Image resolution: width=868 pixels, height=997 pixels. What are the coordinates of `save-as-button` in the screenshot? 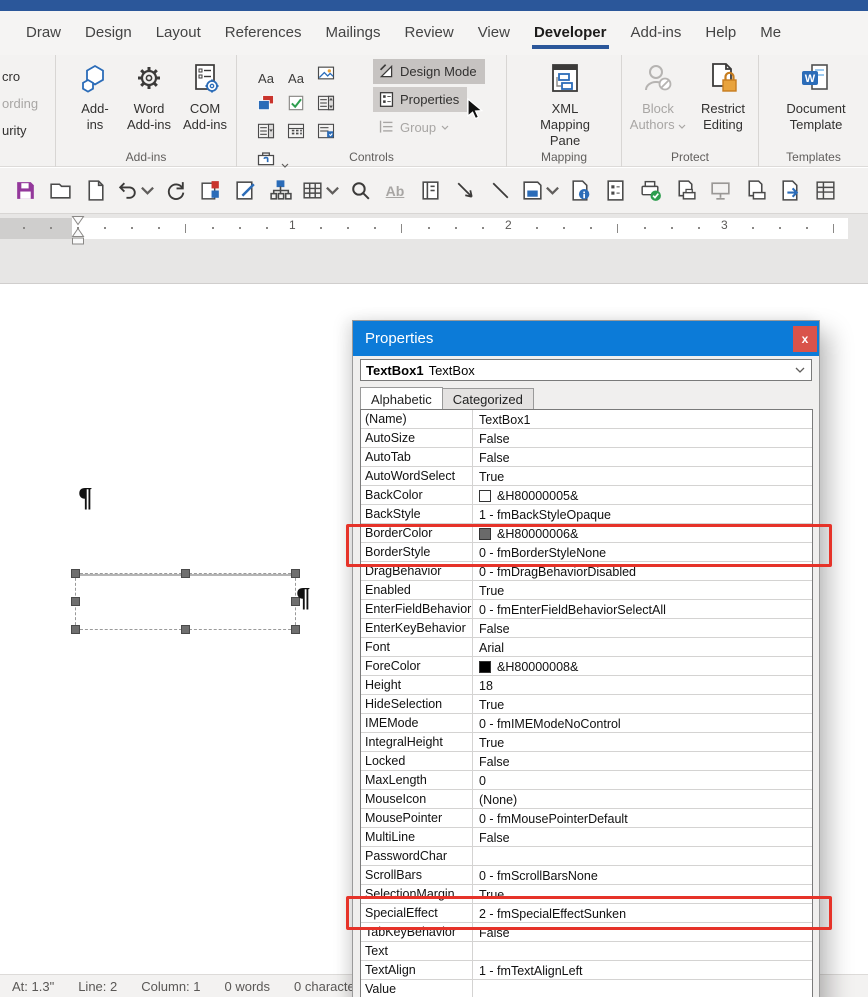 It's located at (540, 191).